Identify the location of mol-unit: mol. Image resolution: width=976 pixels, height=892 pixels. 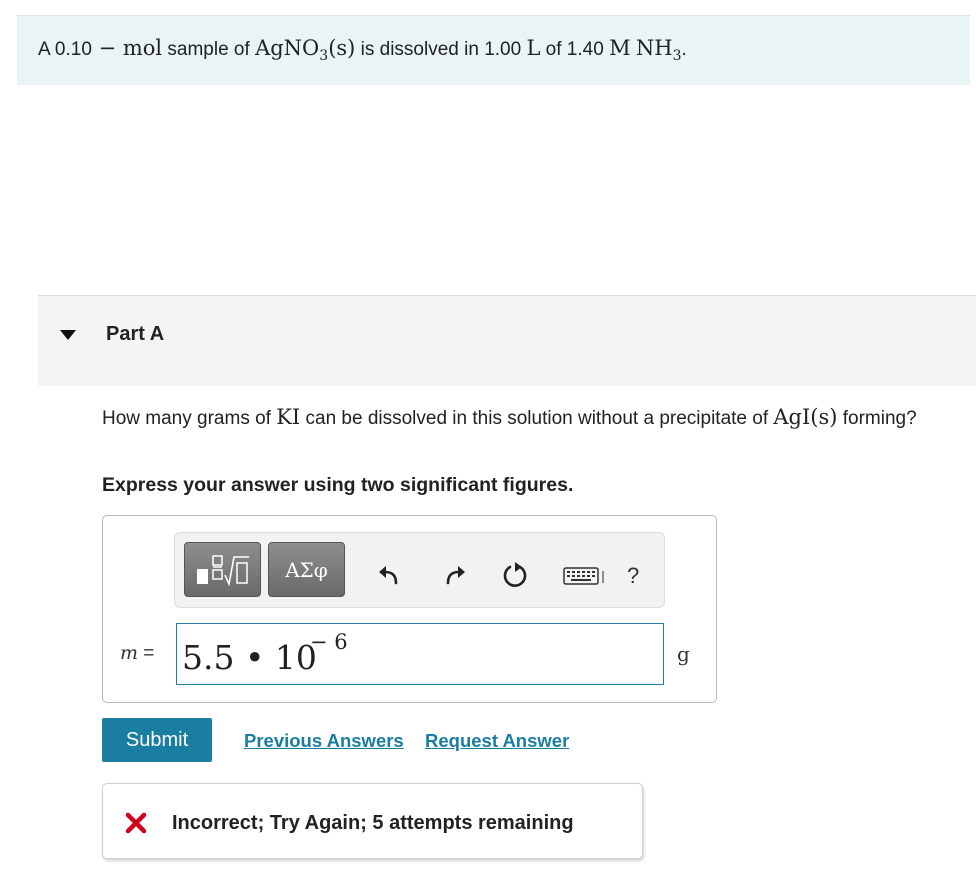
(142, 48).